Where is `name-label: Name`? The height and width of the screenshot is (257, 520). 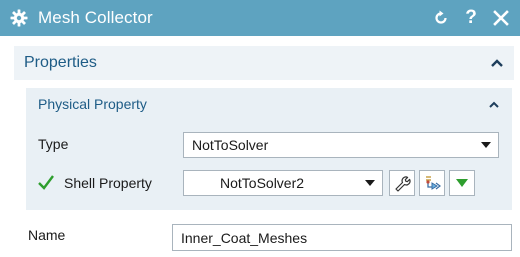 name-label: Name is located at coordinates (47, 235).